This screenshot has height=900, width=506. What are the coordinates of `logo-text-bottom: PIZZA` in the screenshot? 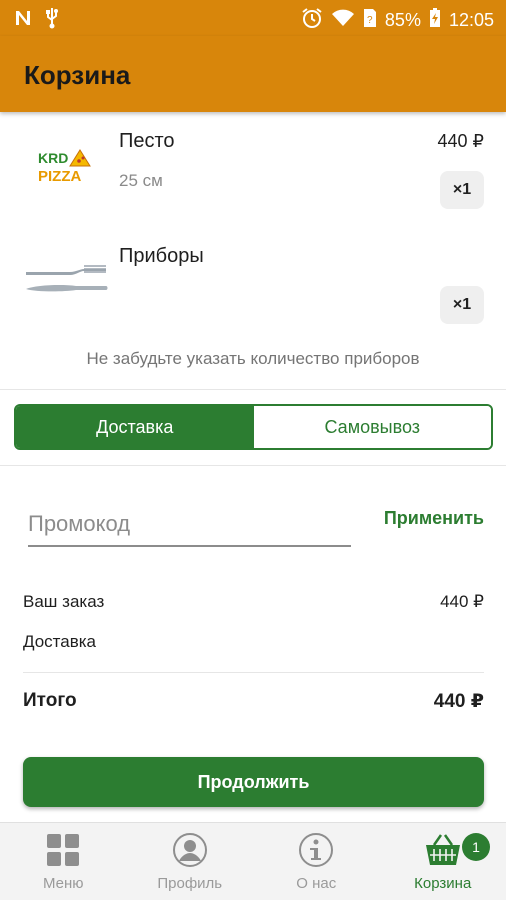 It's located at (59, 176).